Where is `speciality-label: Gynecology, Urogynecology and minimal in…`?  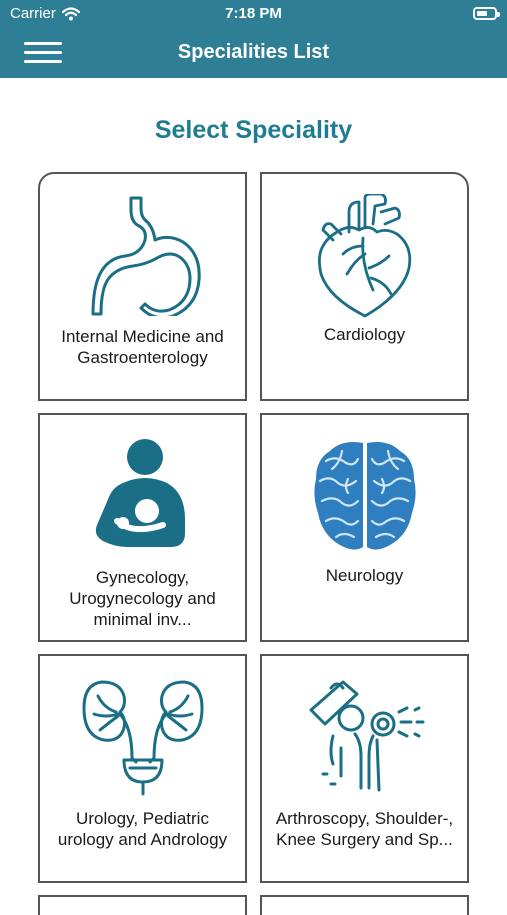 speciality-label: Gynecology, Urogynecology and minimal in… is located at coordinates (142, 598).